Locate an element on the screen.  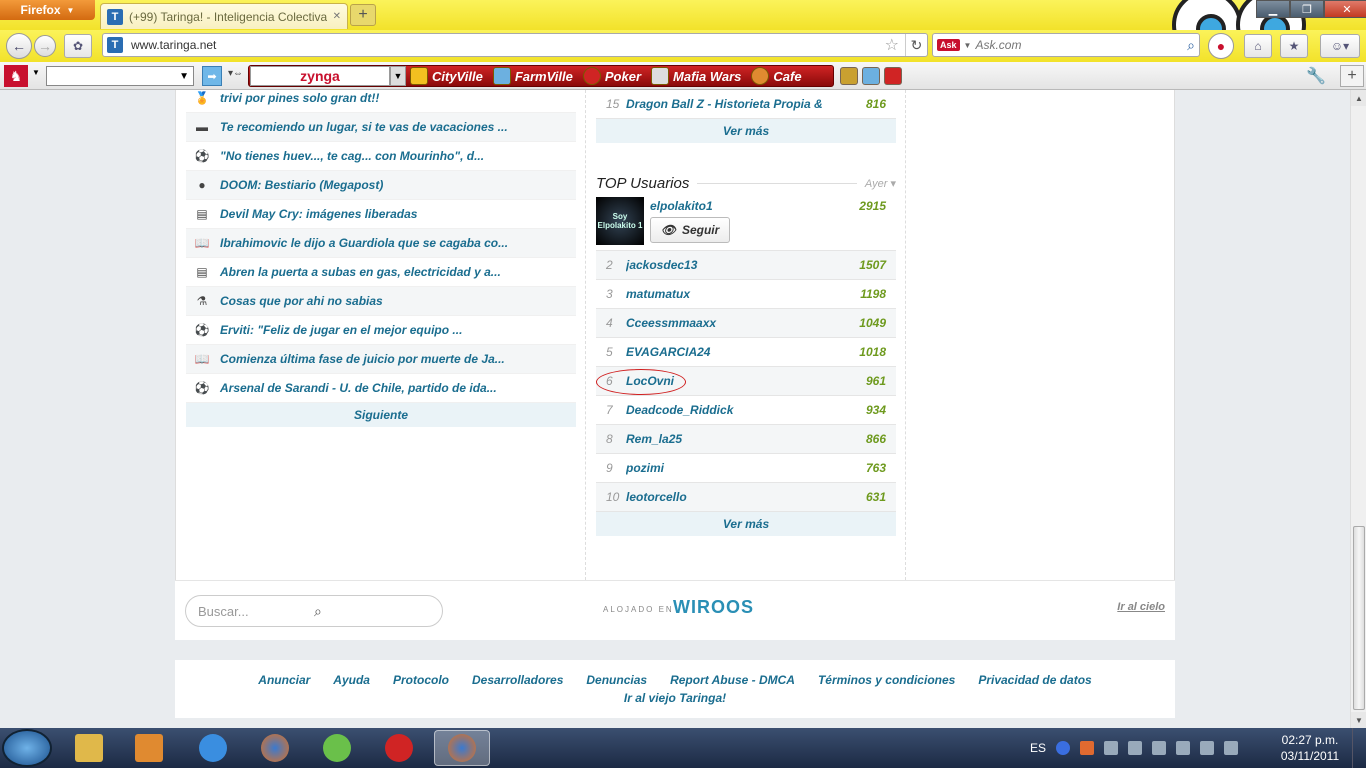
top-user-row: 2 jackosdec13 1507 is located at coordinates (746, 265).